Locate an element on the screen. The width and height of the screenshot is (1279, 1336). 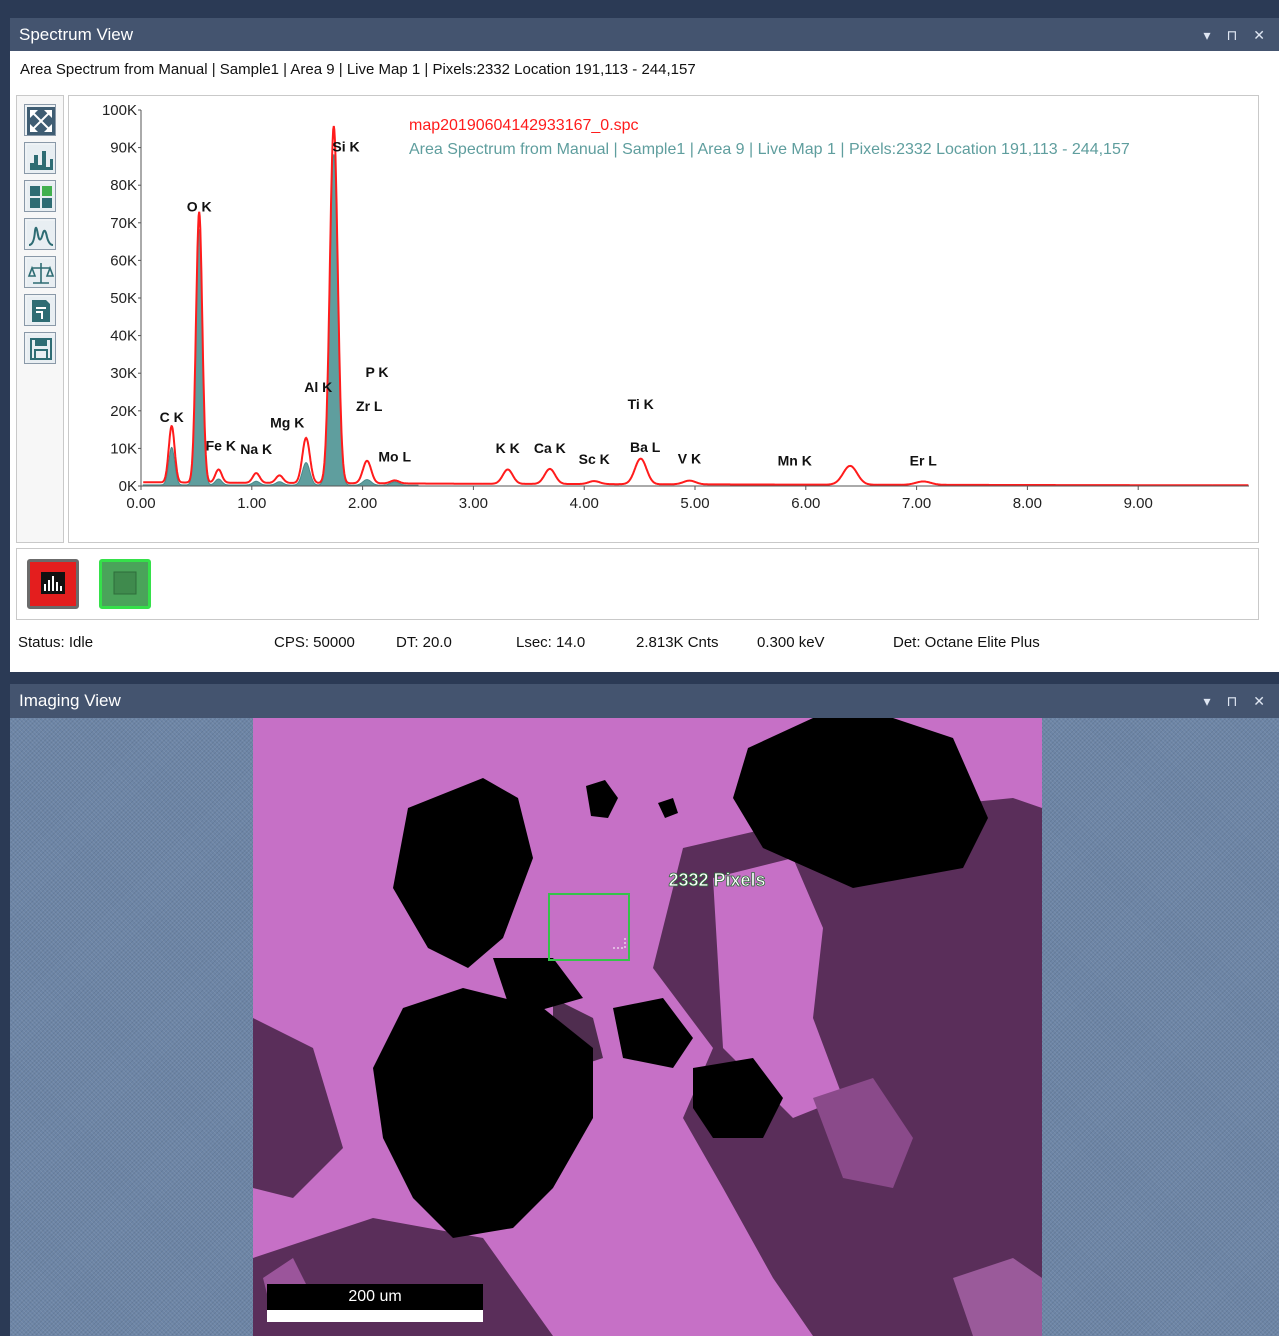
scale-bar-label: 200 um is located at coordinates (375, 1297).